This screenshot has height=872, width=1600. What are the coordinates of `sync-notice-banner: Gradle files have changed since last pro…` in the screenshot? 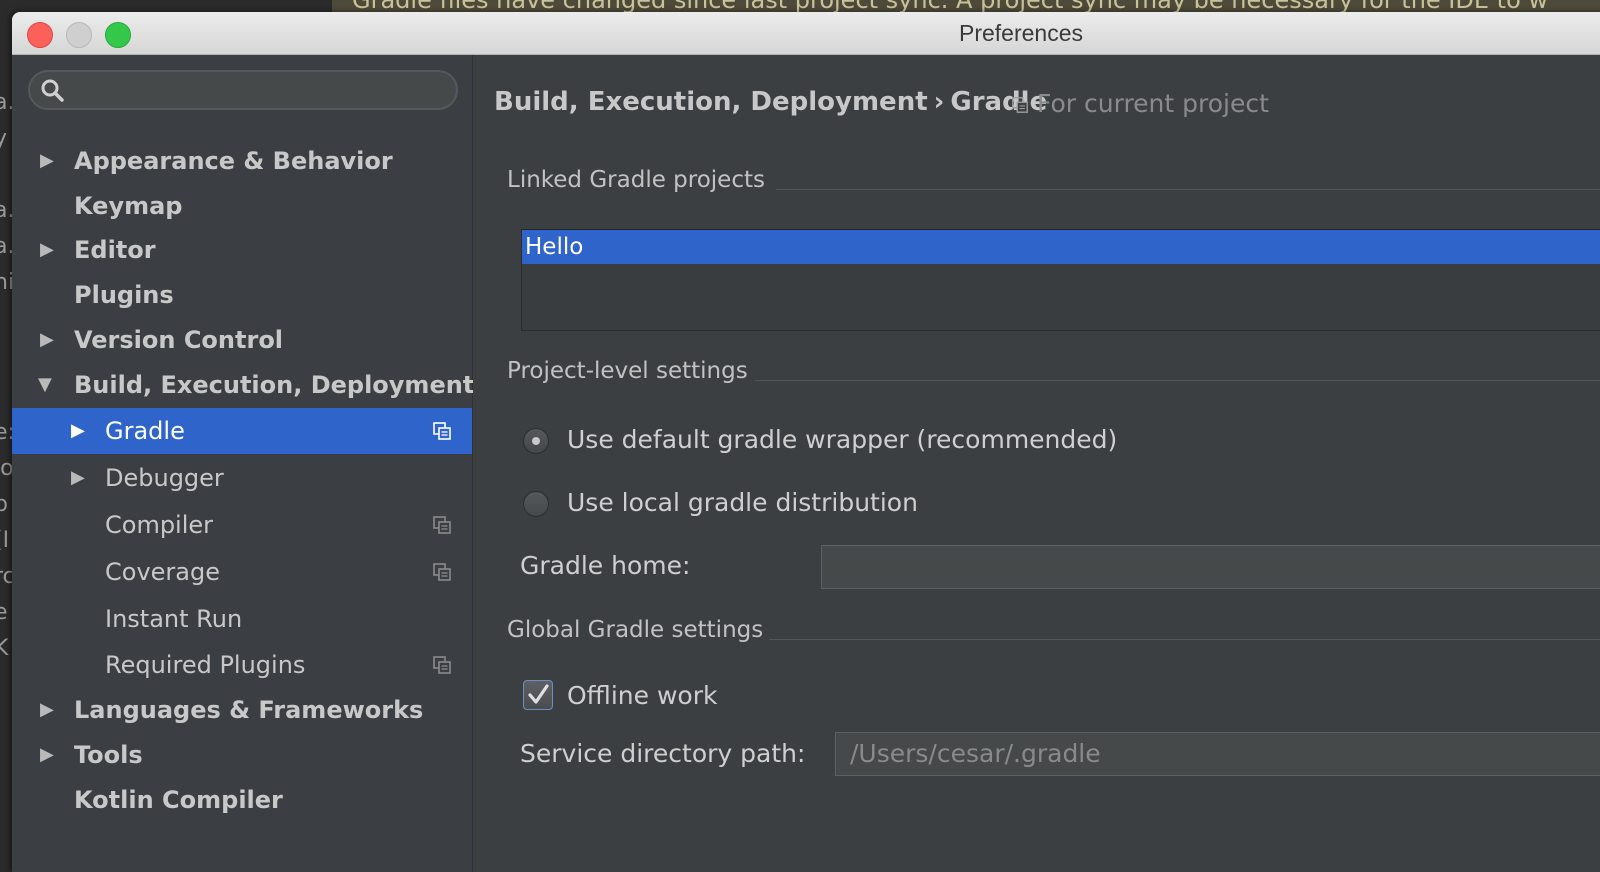 It's located at (966, 6).